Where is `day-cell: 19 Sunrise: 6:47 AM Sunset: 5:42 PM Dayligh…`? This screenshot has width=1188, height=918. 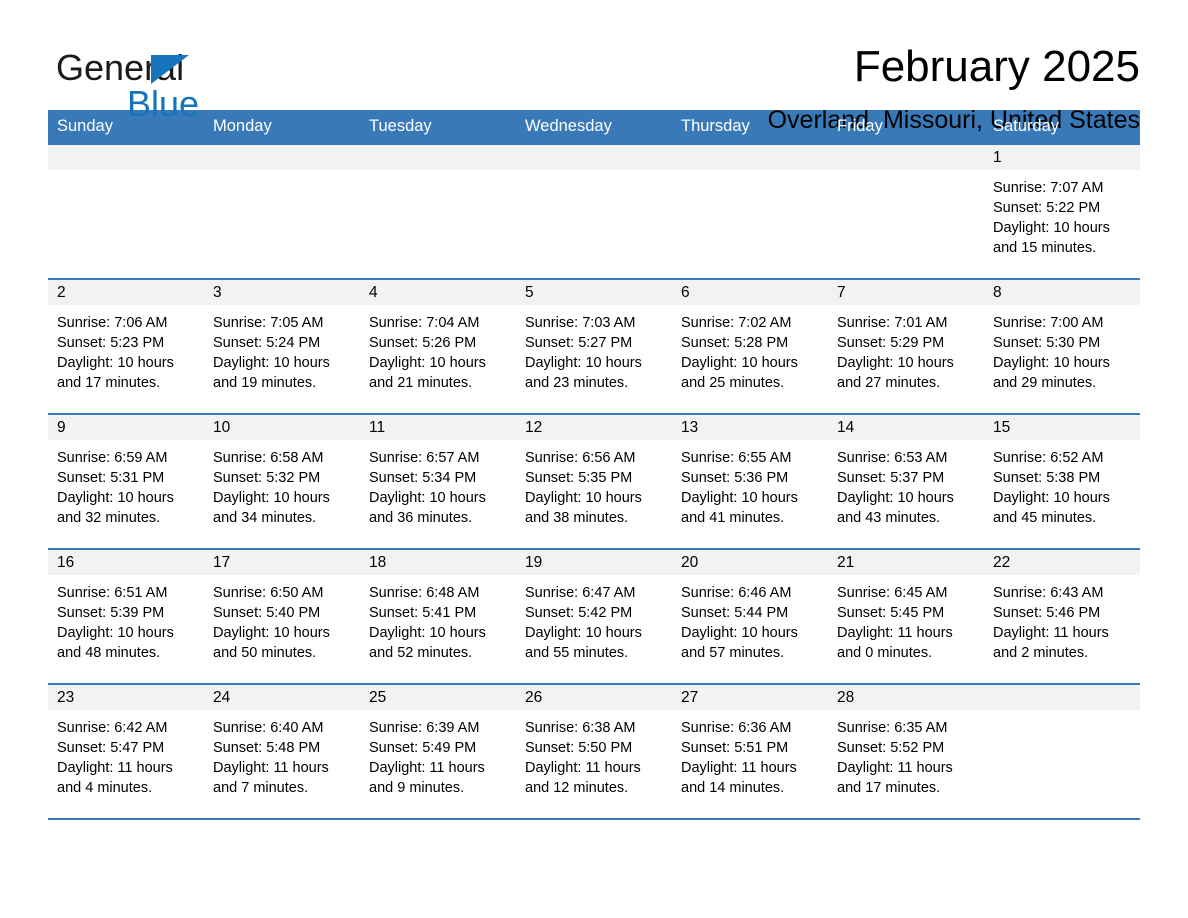
day-cell: 19 Sunrise: 6:47 AM Sunset: 5:42 PM Dayligh… is located at coordinates (594, 616).